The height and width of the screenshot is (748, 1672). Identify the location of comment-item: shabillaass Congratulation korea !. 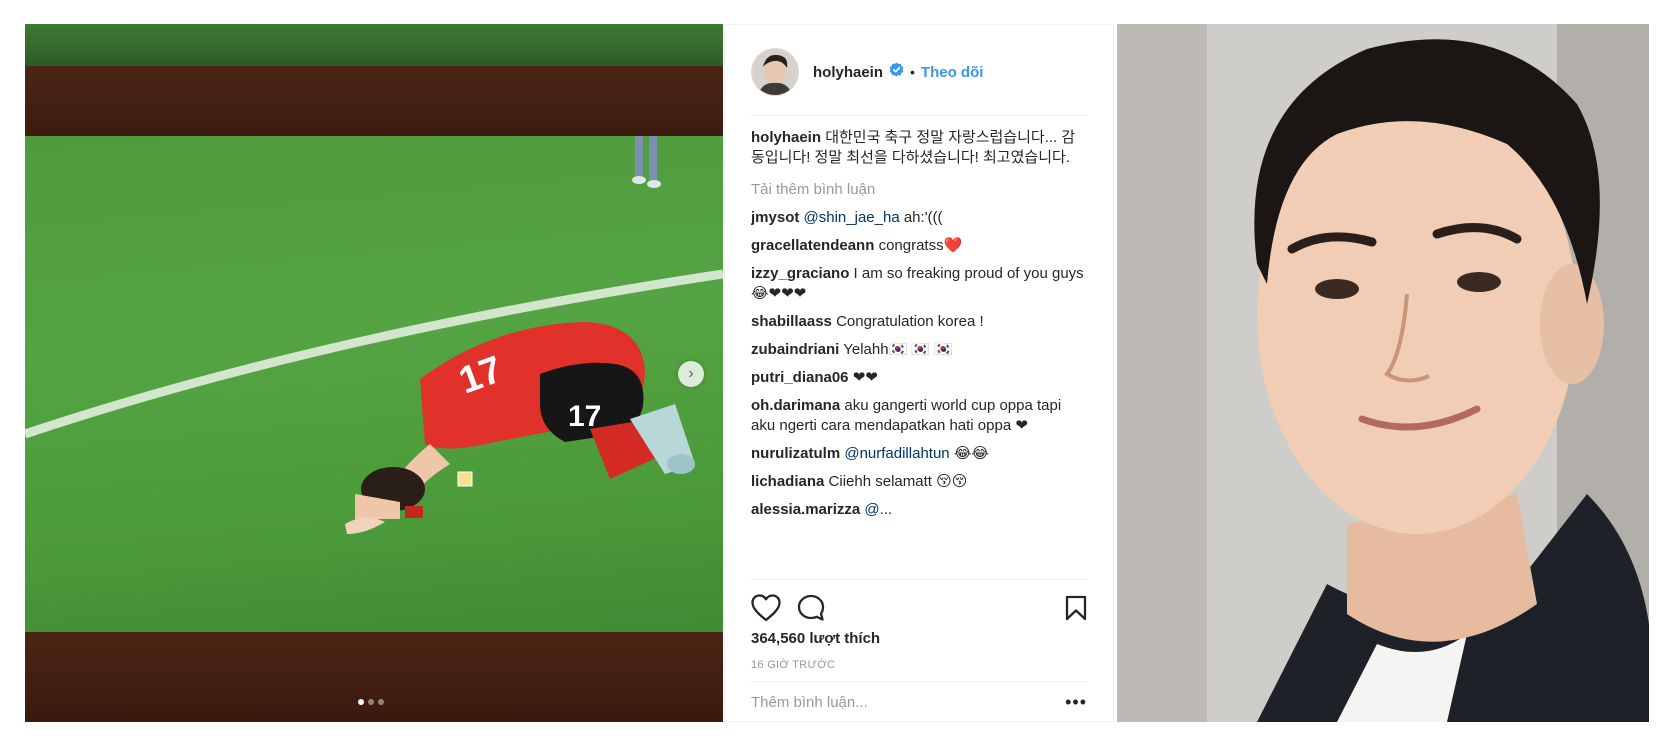
(919, 322).